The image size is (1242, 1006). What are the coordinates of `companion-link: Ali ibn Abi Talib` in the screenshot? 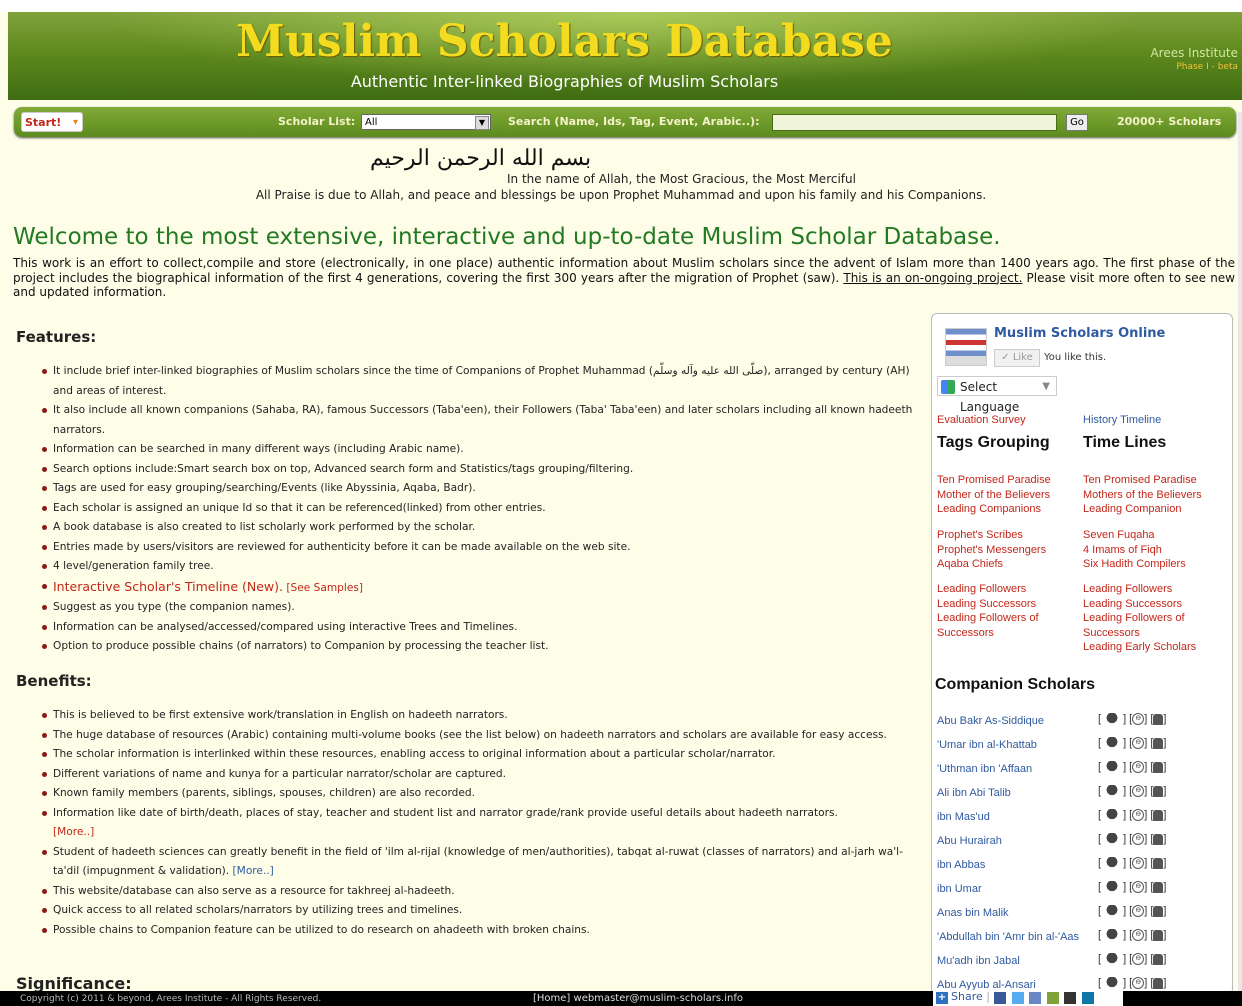 It's located at (974, 793).